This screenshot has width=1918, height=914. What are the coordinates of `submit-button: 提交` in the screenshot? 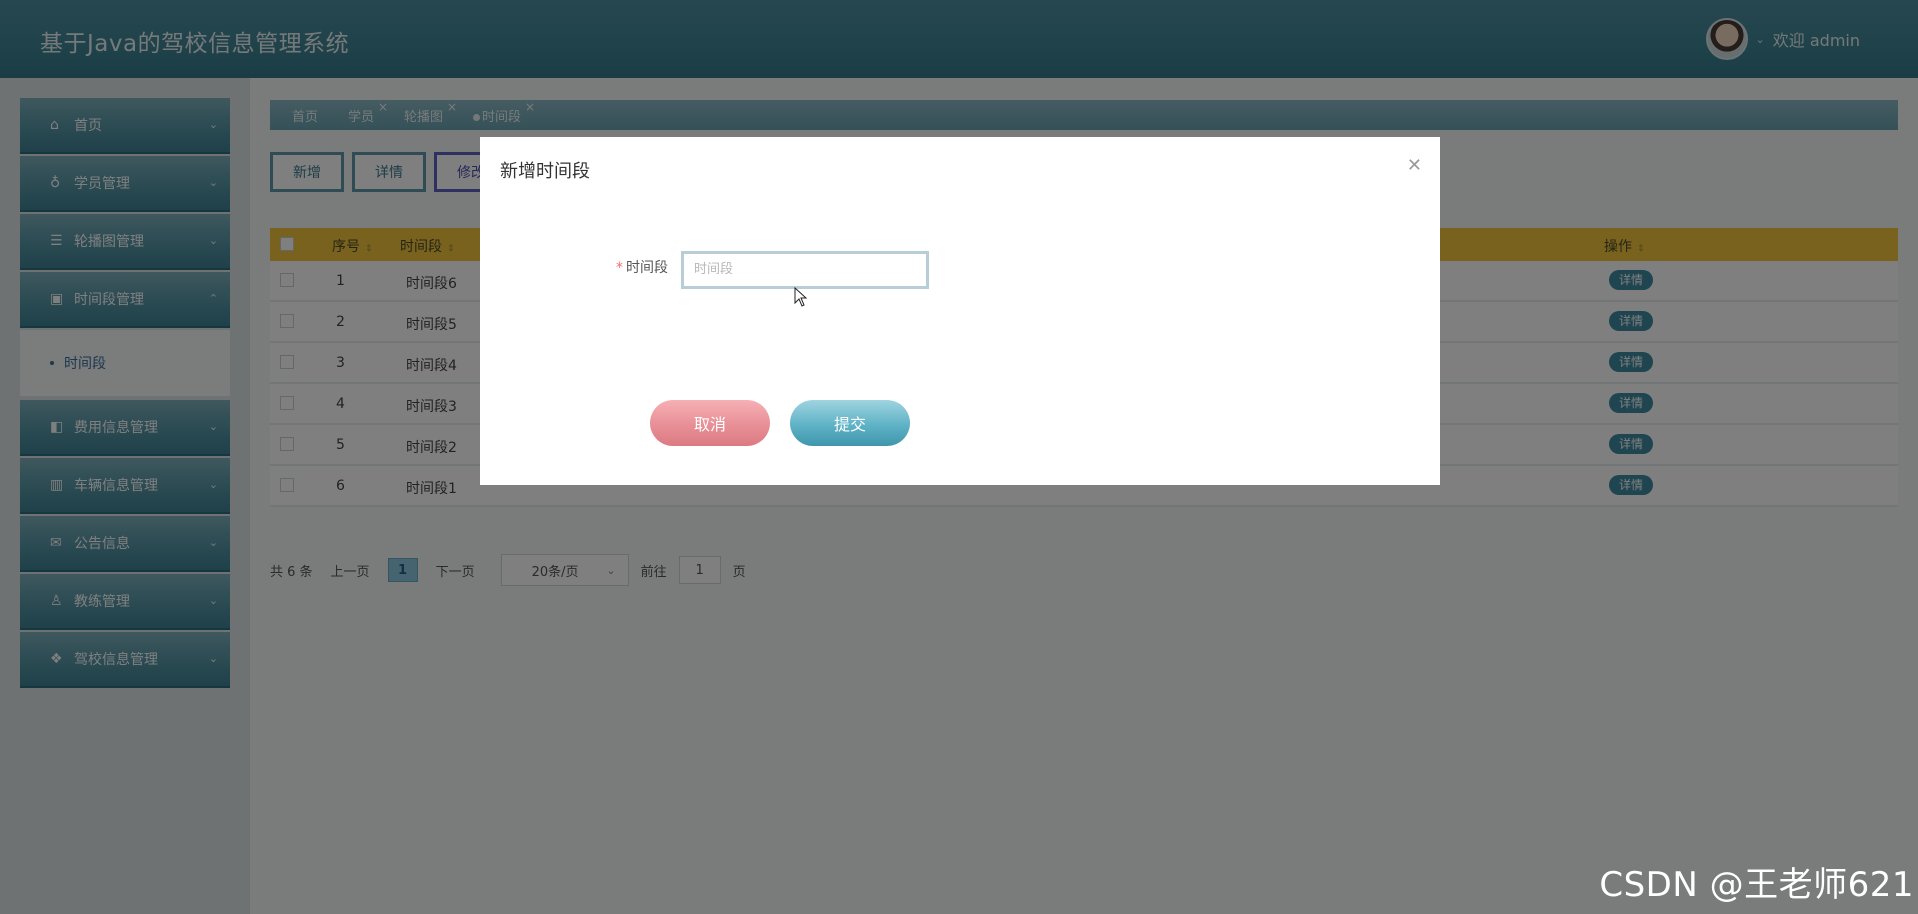 It's located at (850, 423).